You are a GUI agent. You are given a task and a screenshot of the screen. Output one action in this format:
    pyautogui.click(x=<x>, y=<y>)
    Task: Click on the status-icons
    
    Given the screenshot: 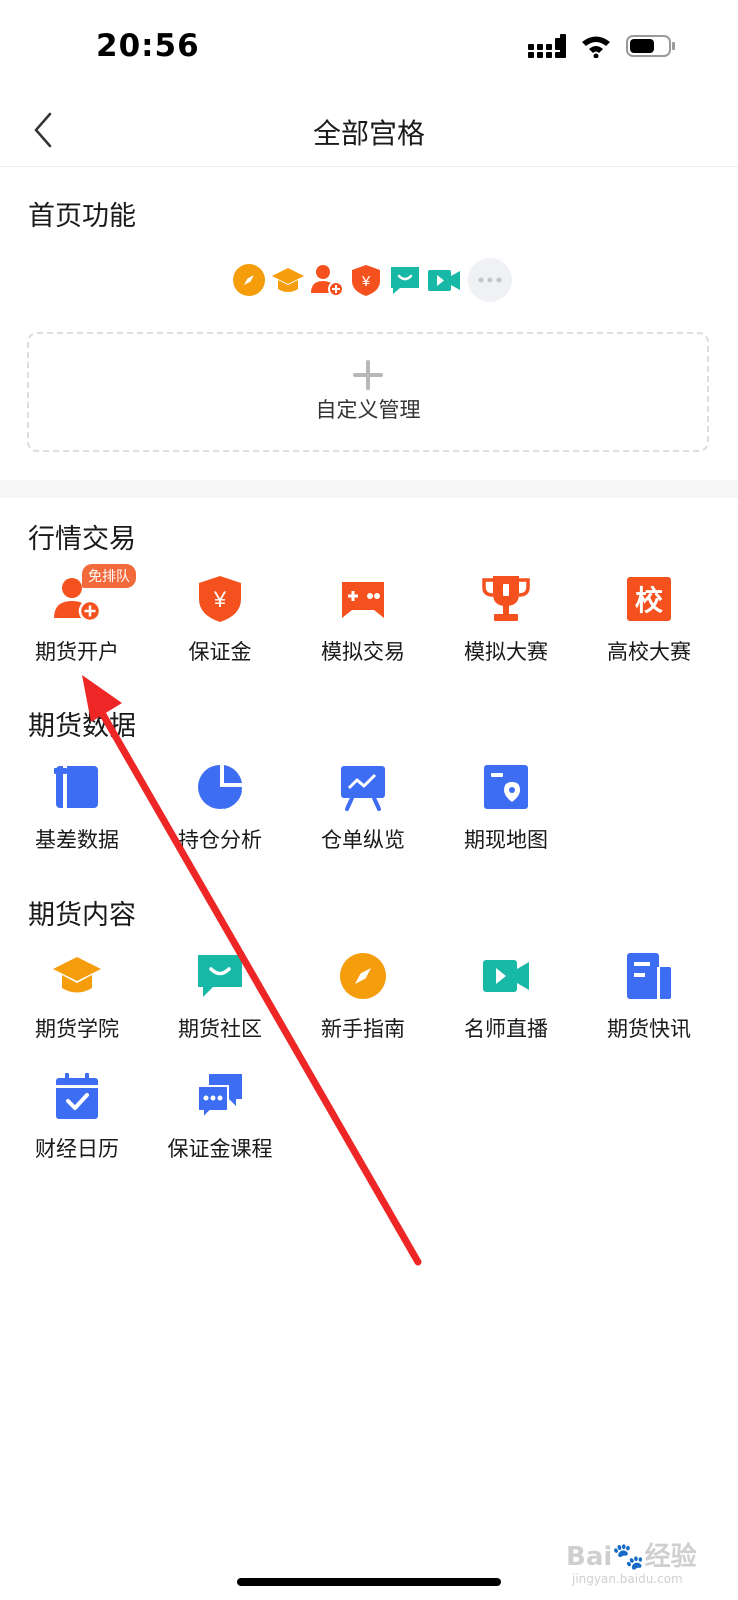 What is the action you would take?
    pyautogui.click(x=602, y=46)
    